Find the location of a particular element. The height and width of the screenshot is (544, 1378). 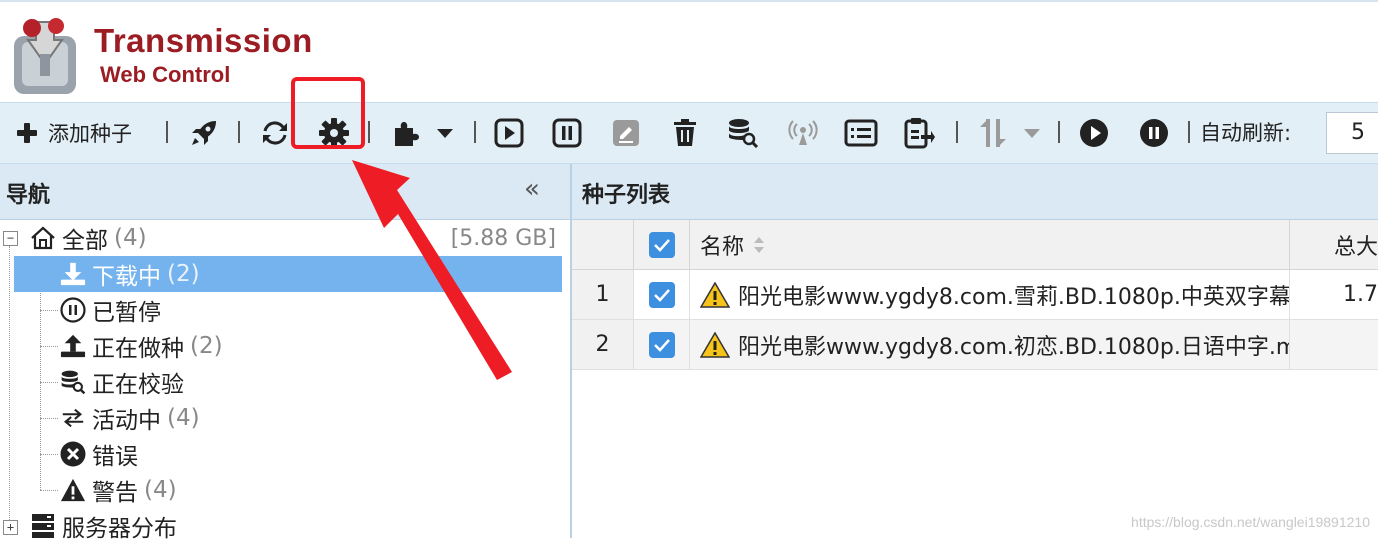

nav-item-all: − 全部 (4) [5.88 GB] is located at coordinates (281, 238).